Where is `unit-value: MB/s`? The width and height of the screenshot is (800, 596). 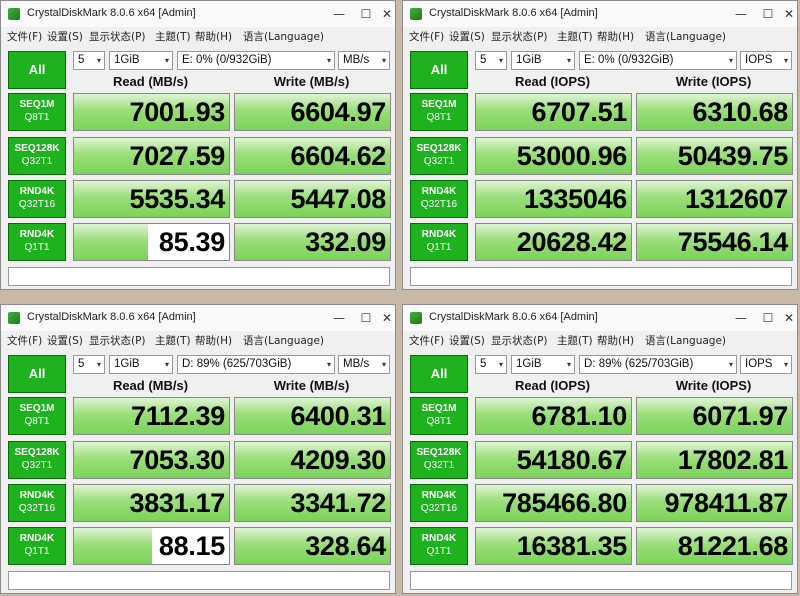
unit-value: MB/s is located at coordinates (356, 60).